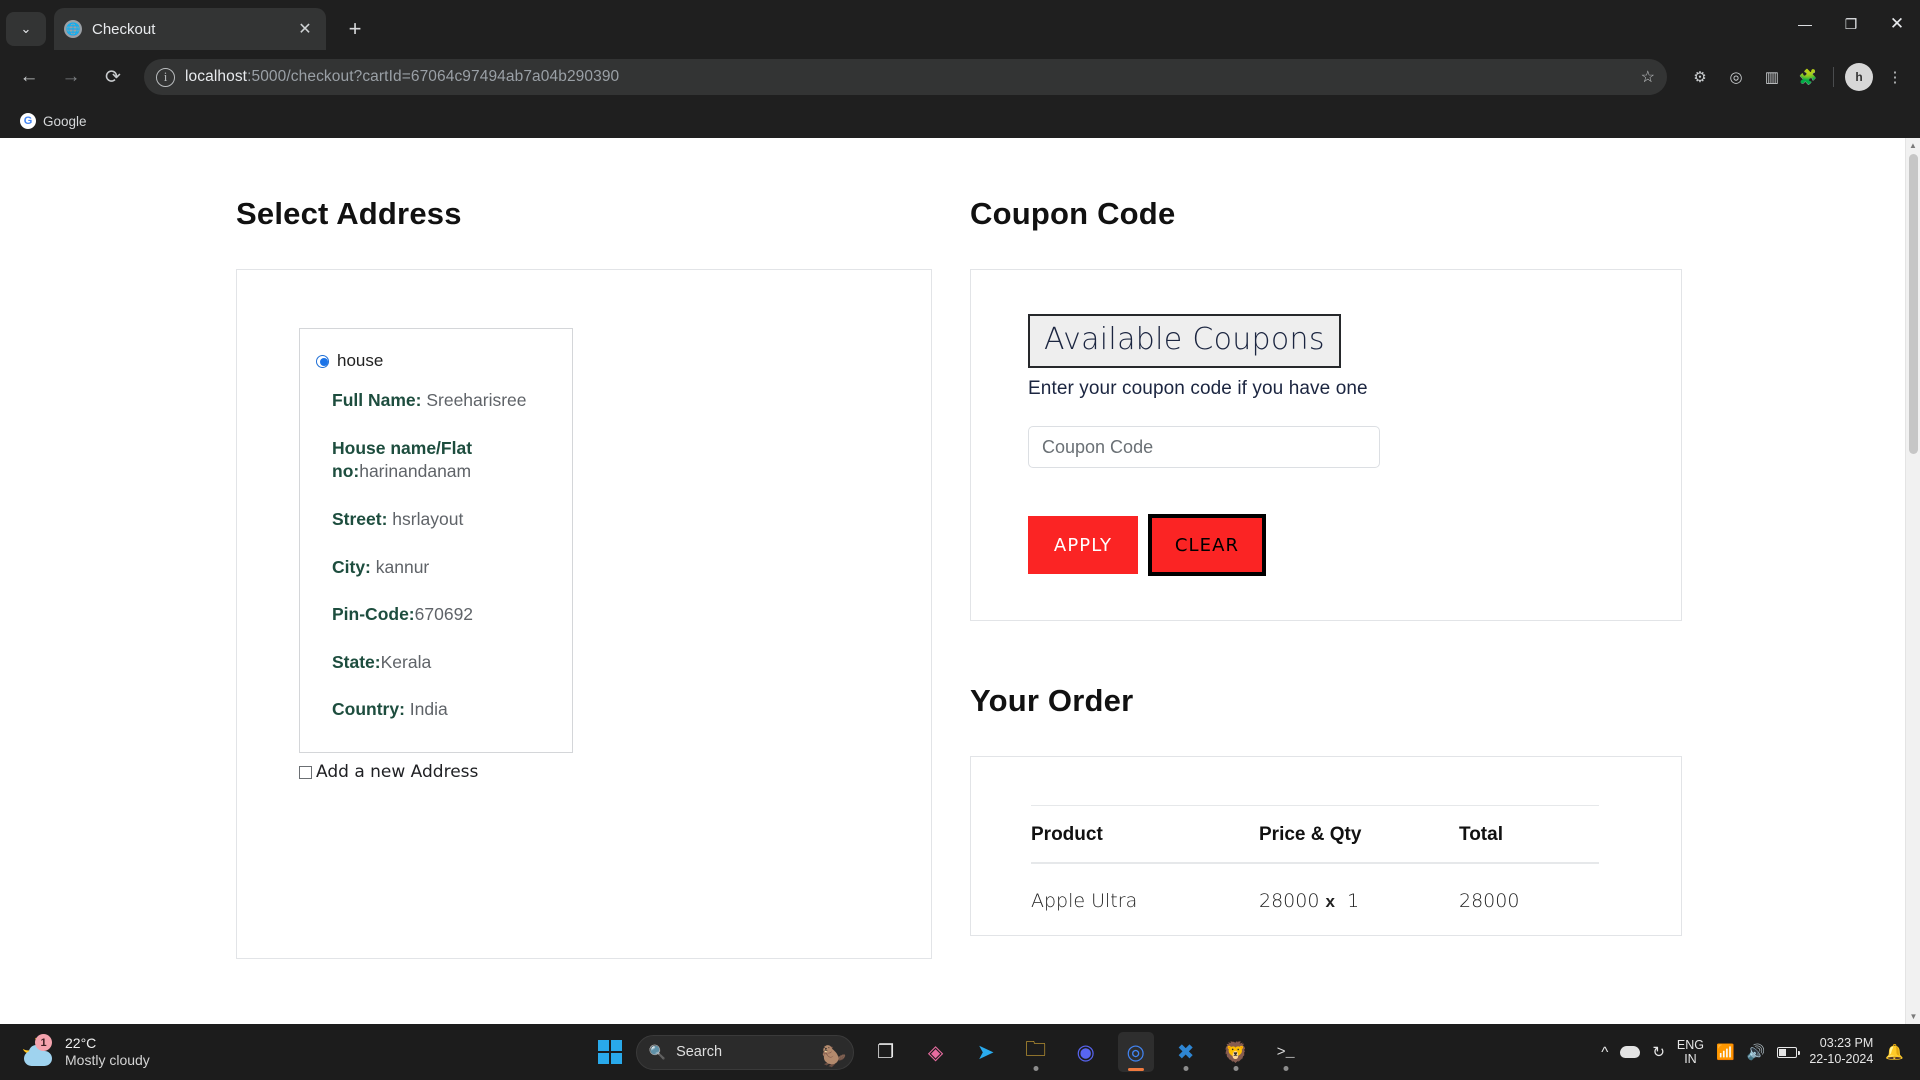 The image size is (1920, 1080). I want to click on sync-icon: ↻, so click(1658, 1052).